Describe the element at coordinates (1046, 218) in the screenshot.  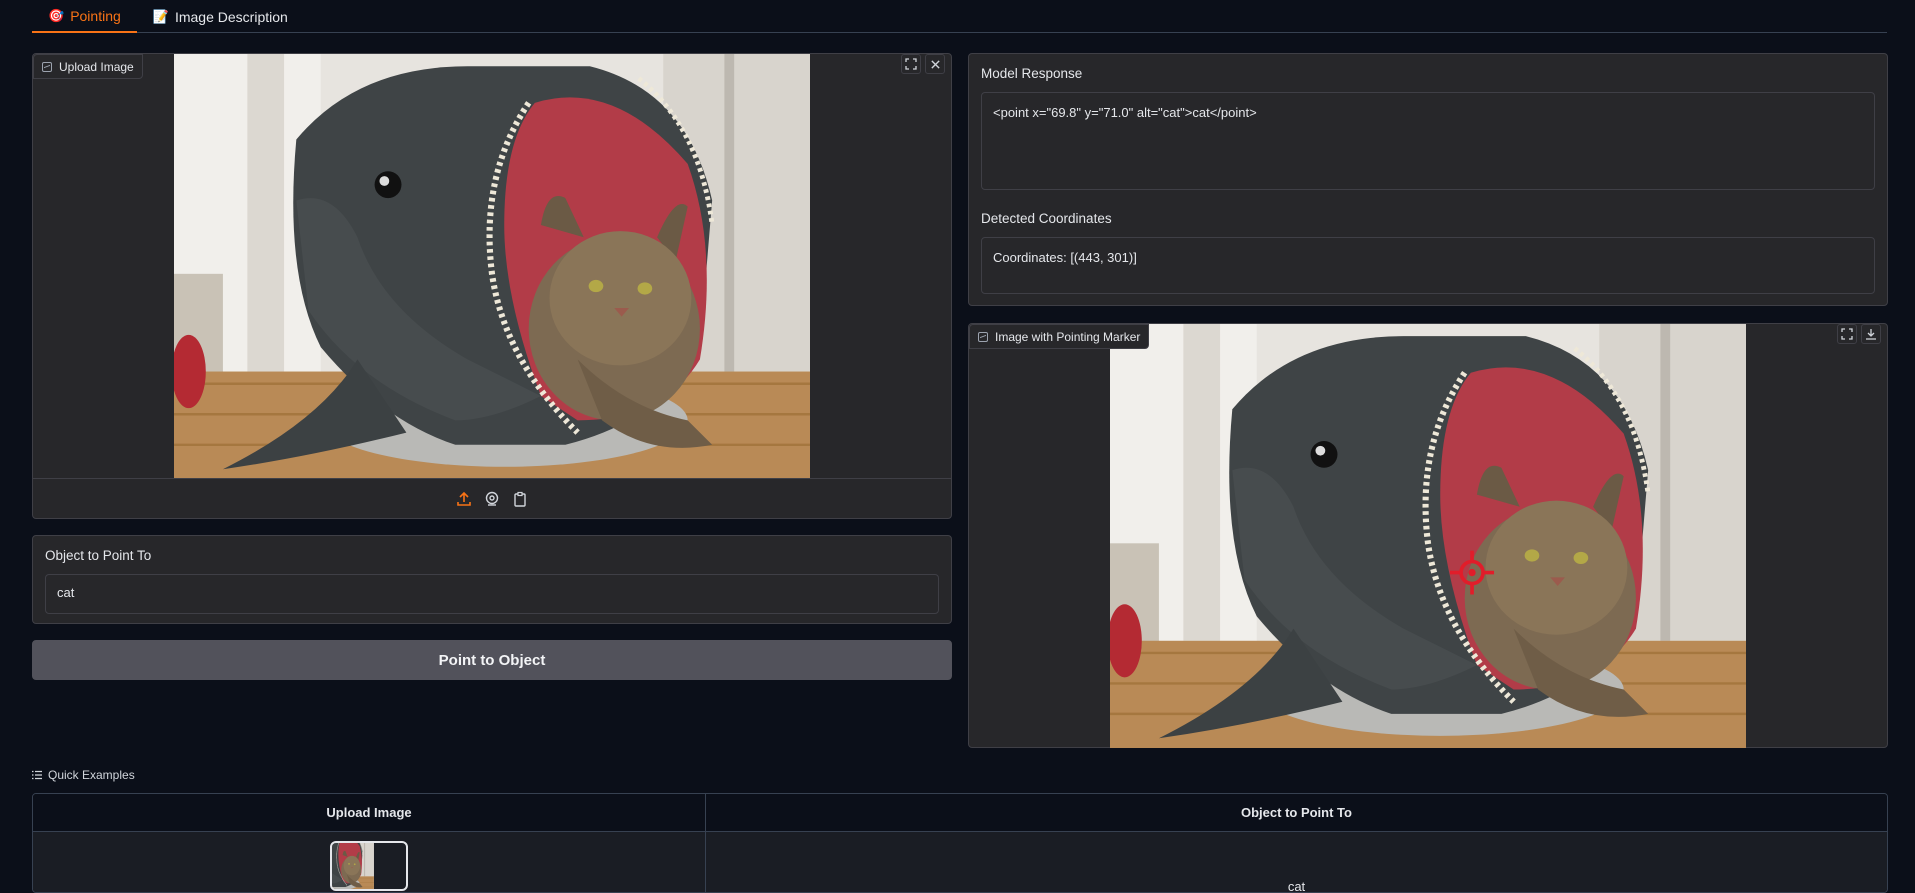
I see `detected-coordinates-label: Detected Coordinates` at that location.